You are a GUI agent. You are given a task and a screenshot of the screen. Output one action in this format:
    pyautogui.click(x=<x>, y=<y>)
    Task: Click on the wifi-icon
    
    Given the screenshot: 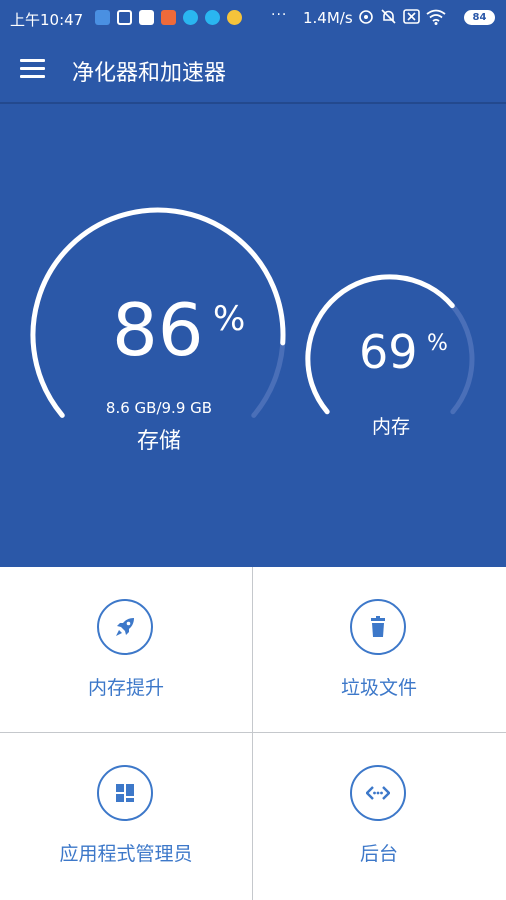 What is the action you would take?
    pyautogui.click(x=436, y=17)
    